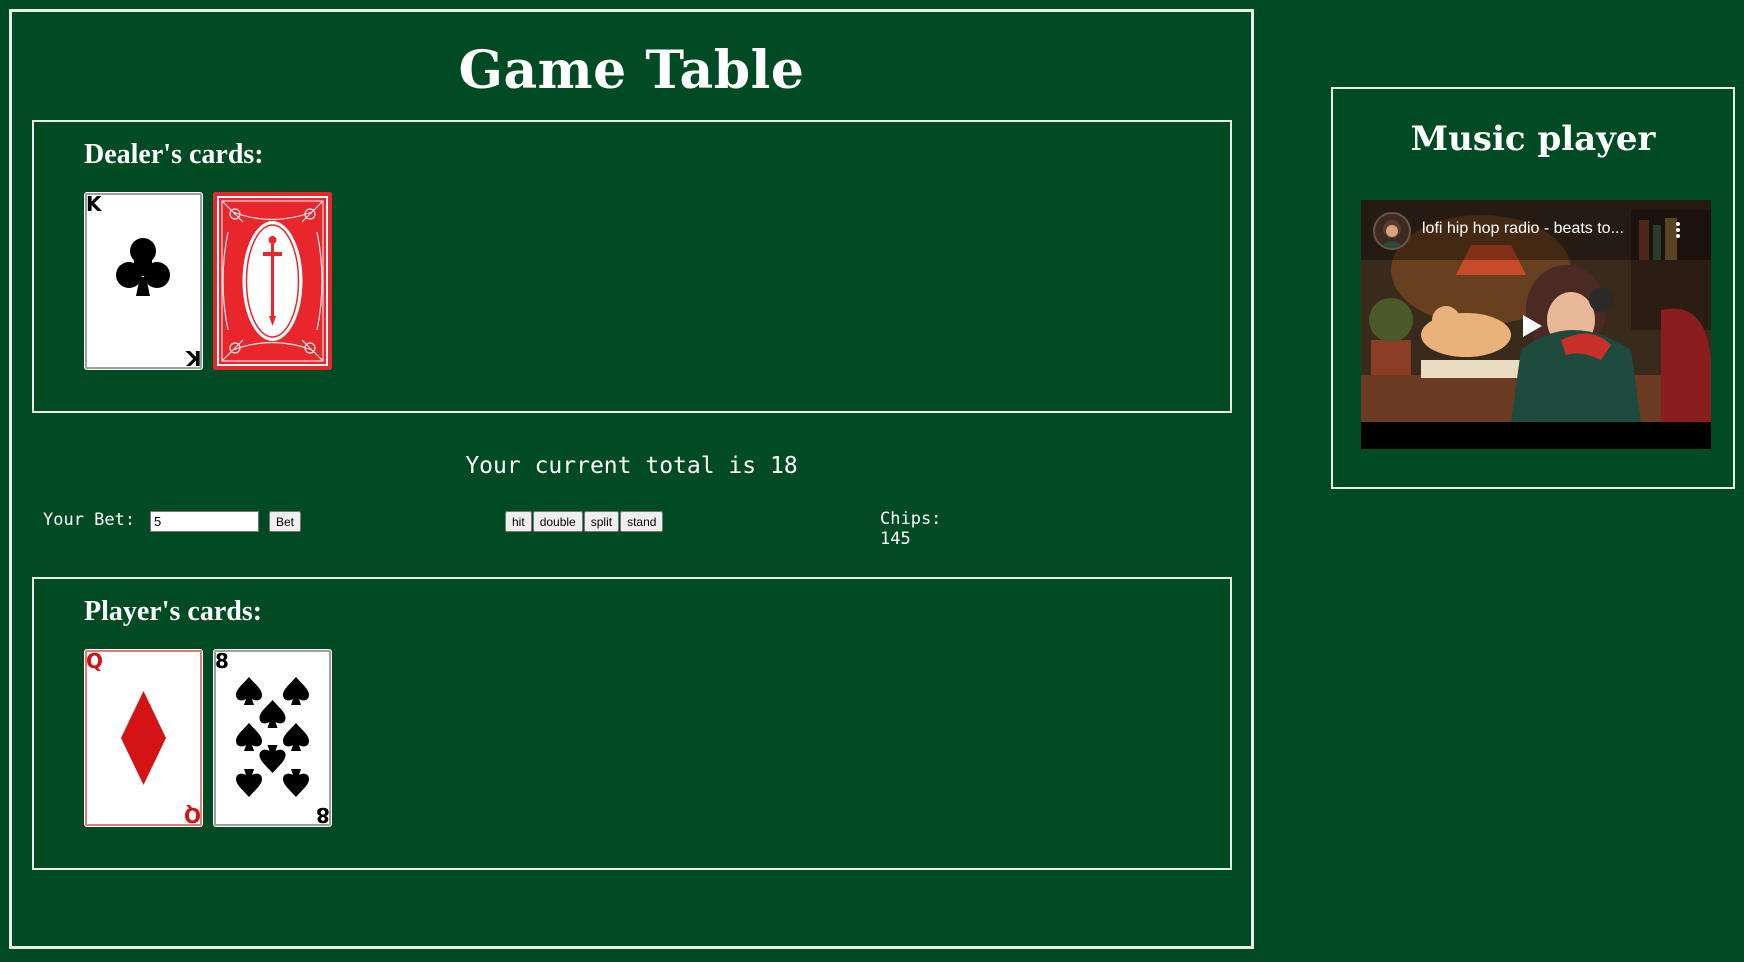 Image resolution: width=1744 pixels, height=962 pixels. I want to click on spade-suit-icon, so click(272, 737).